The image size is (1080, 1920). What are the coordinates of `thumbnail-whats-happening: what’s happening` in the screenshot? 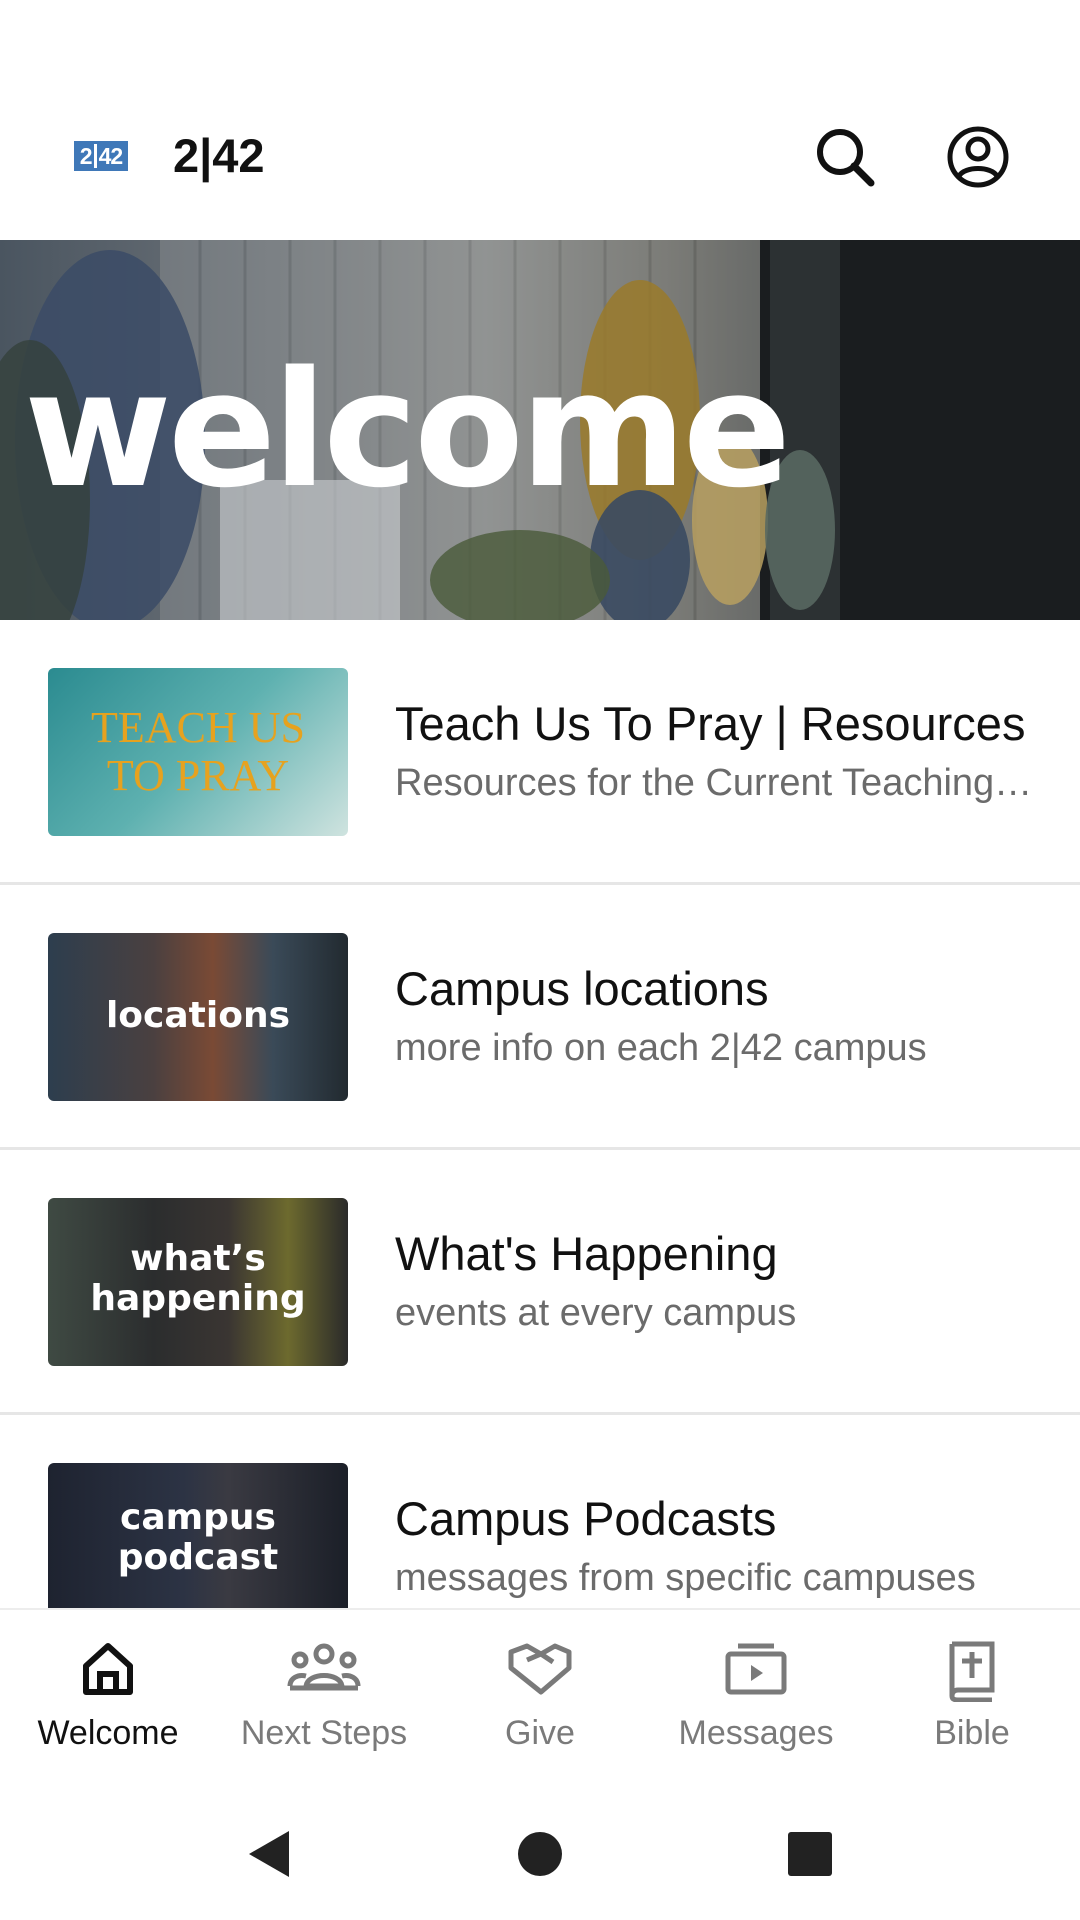 It's located at (198, 1282).